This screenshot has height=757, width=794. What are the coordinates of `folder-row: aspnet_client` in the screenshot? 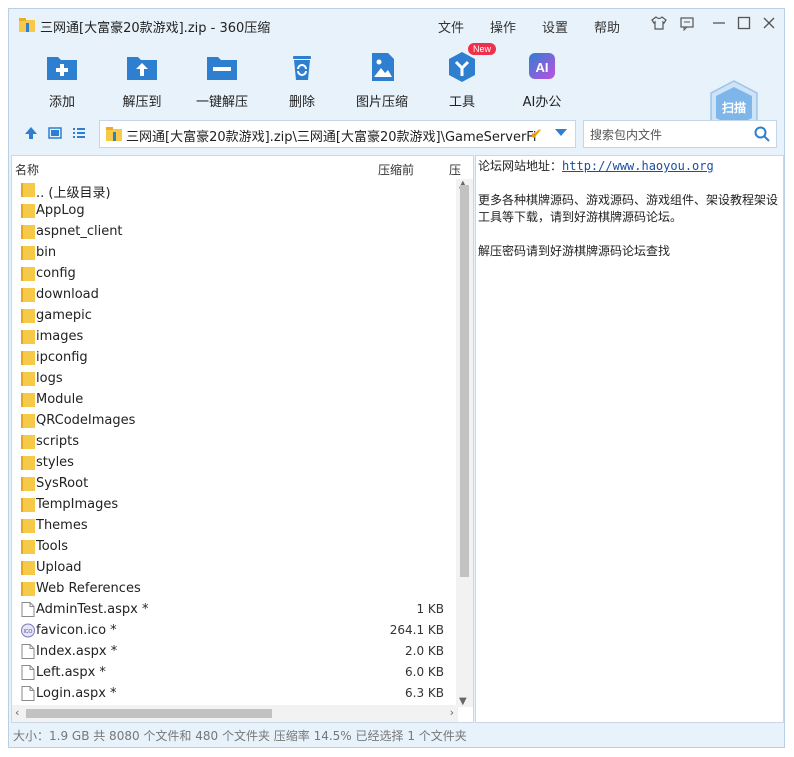 It's located at (234, 231).